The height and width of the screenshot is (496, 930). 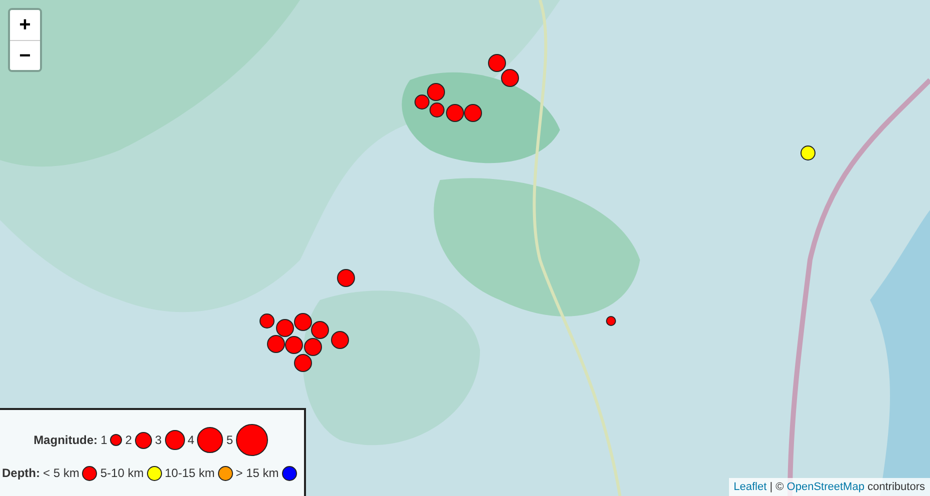 I want to click on magnitude-value: 2, so click(x=128, y=440).